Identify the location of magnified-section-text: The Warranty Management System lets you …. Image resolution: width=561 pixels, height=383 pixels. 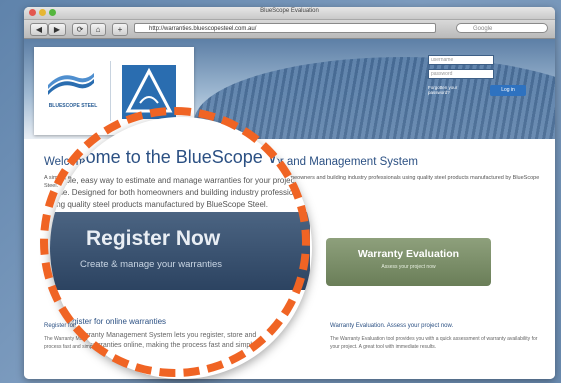
(160, 340).